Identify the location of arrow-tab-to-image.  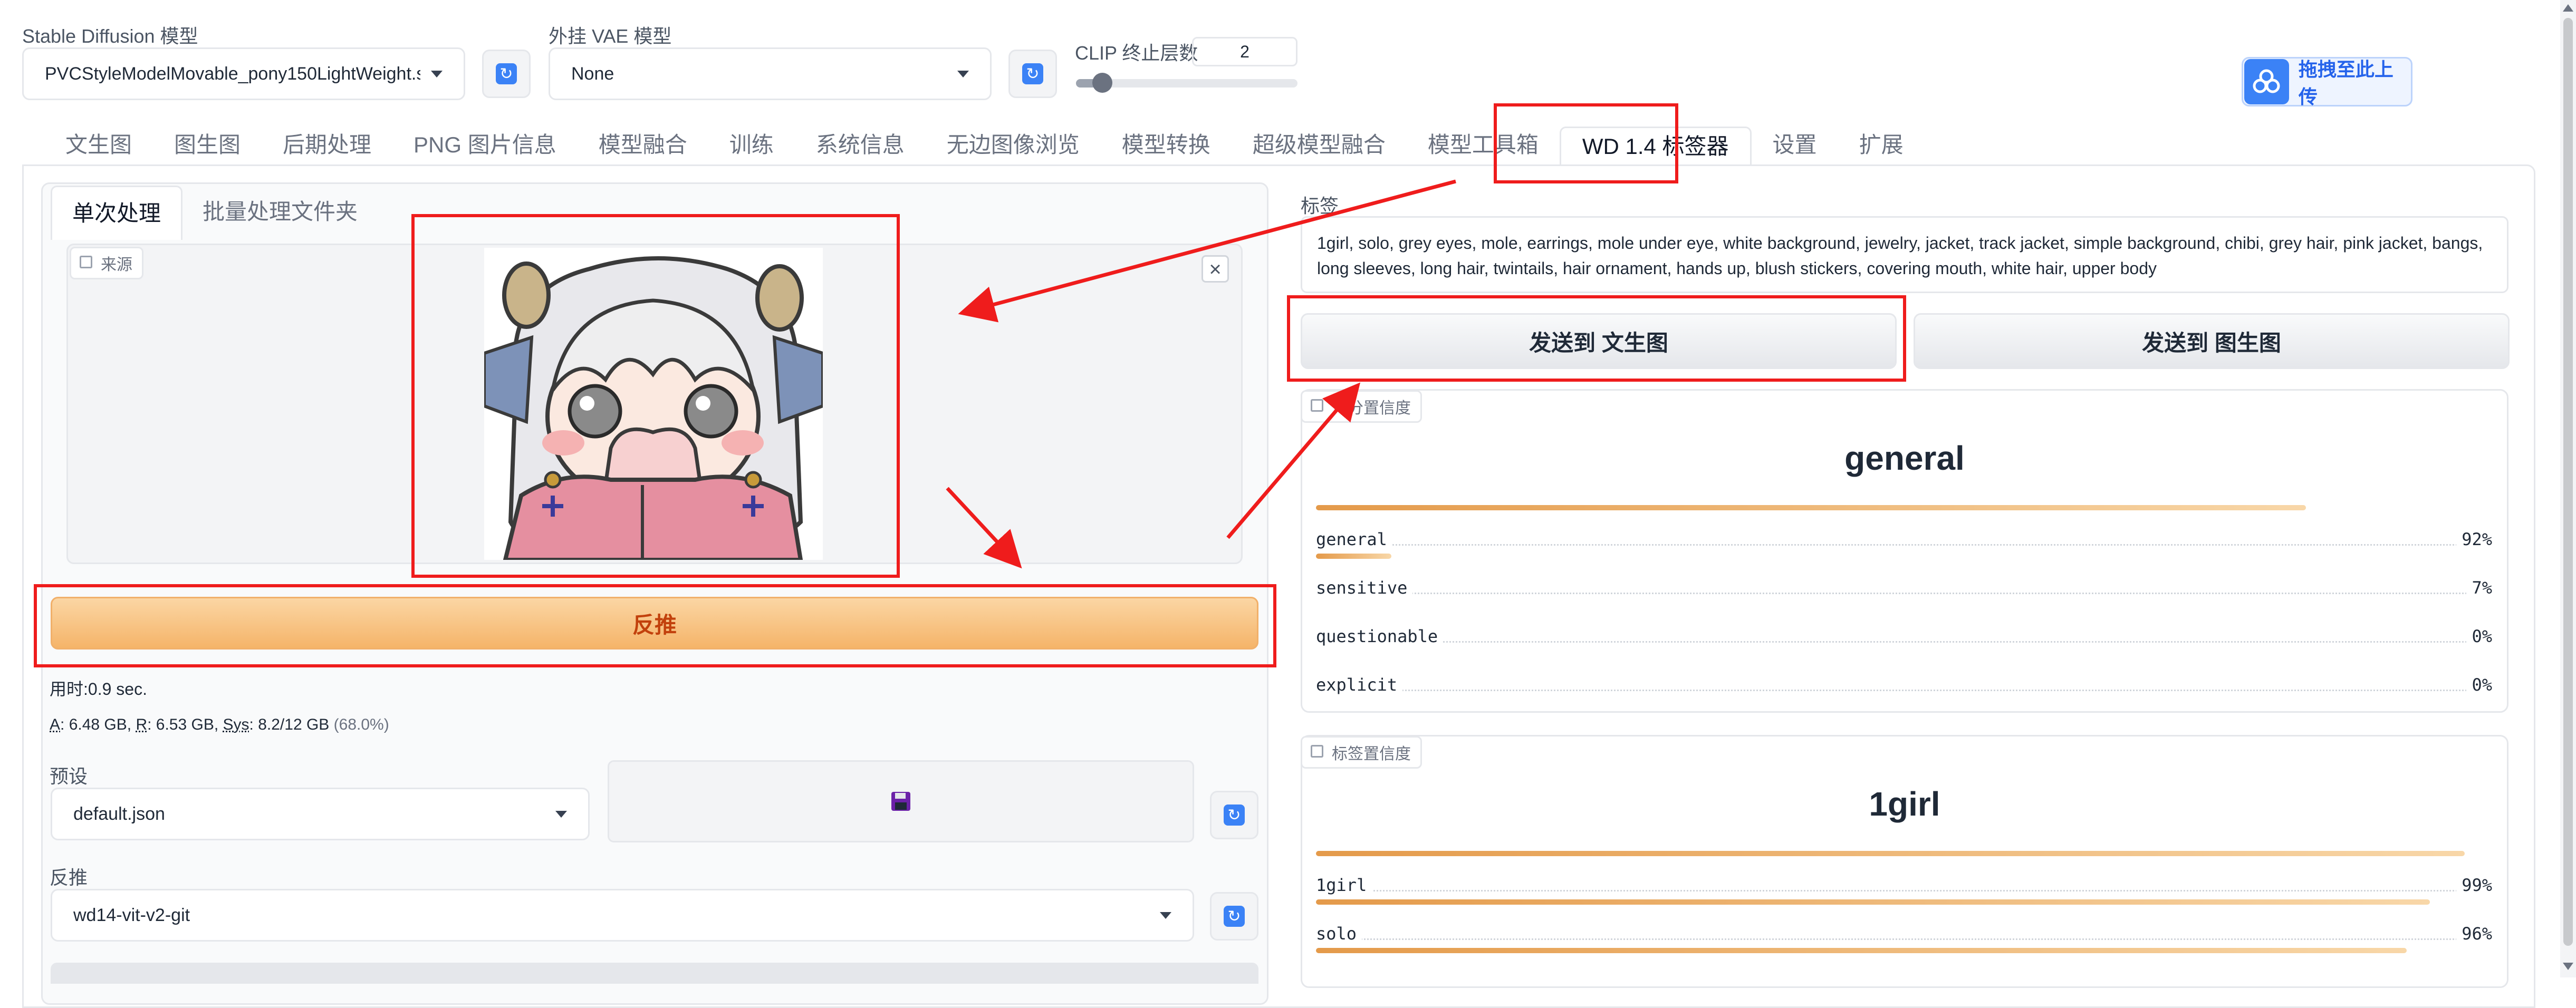
(1207, 251).